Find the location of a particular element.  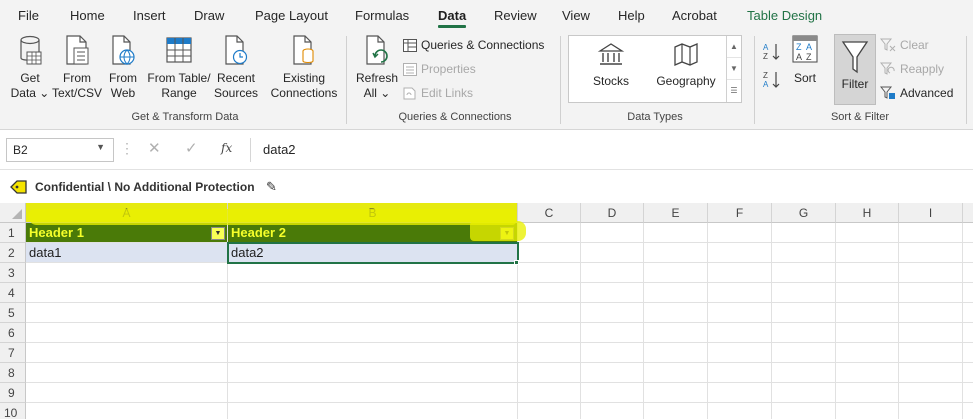

table-header-cell-a1: Header 1 is located at coordinates (127, 233).